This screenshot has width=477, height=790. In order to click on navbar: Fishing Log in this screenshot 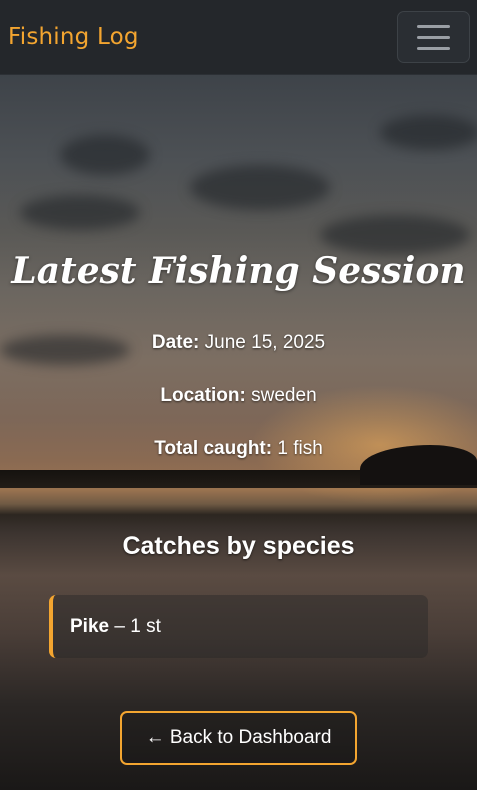, I will do `click(238, 37)`.